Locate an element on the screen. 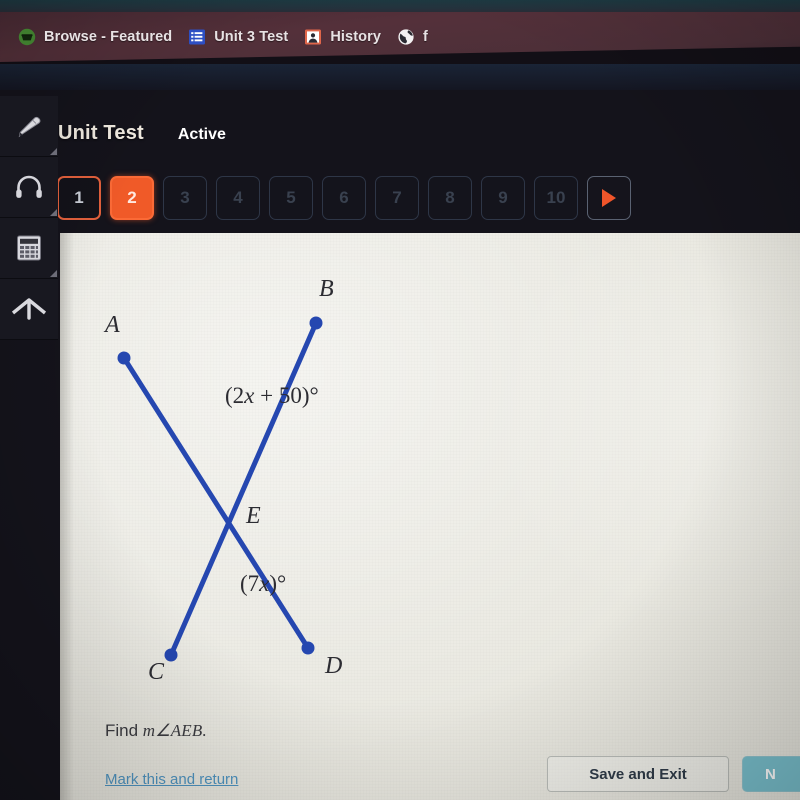 Image resolution: width=800 pixels, height=800 pixels. bookmark-f: f is located at coordinates (414, 37).